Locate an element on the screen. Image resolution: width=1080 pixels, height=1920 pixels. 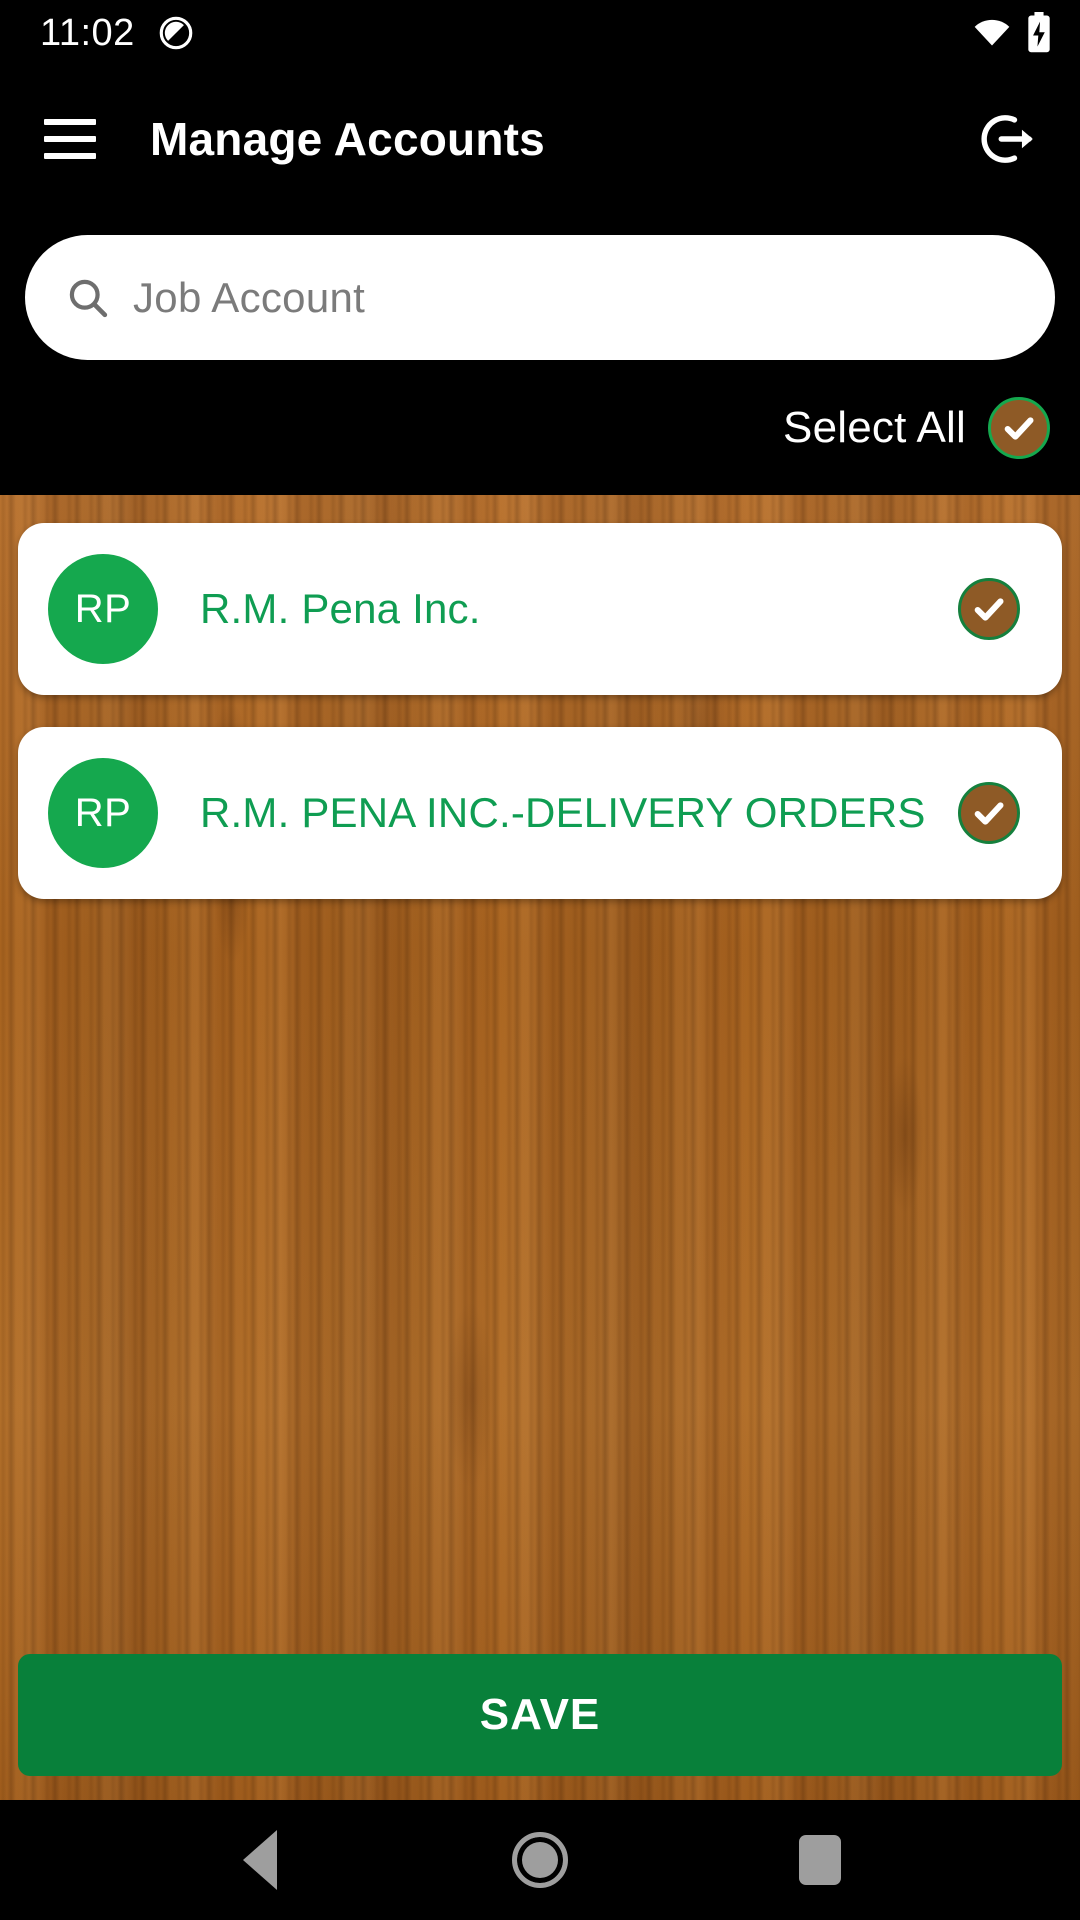
search-section: Job Account is located at coordinates (540, 285).